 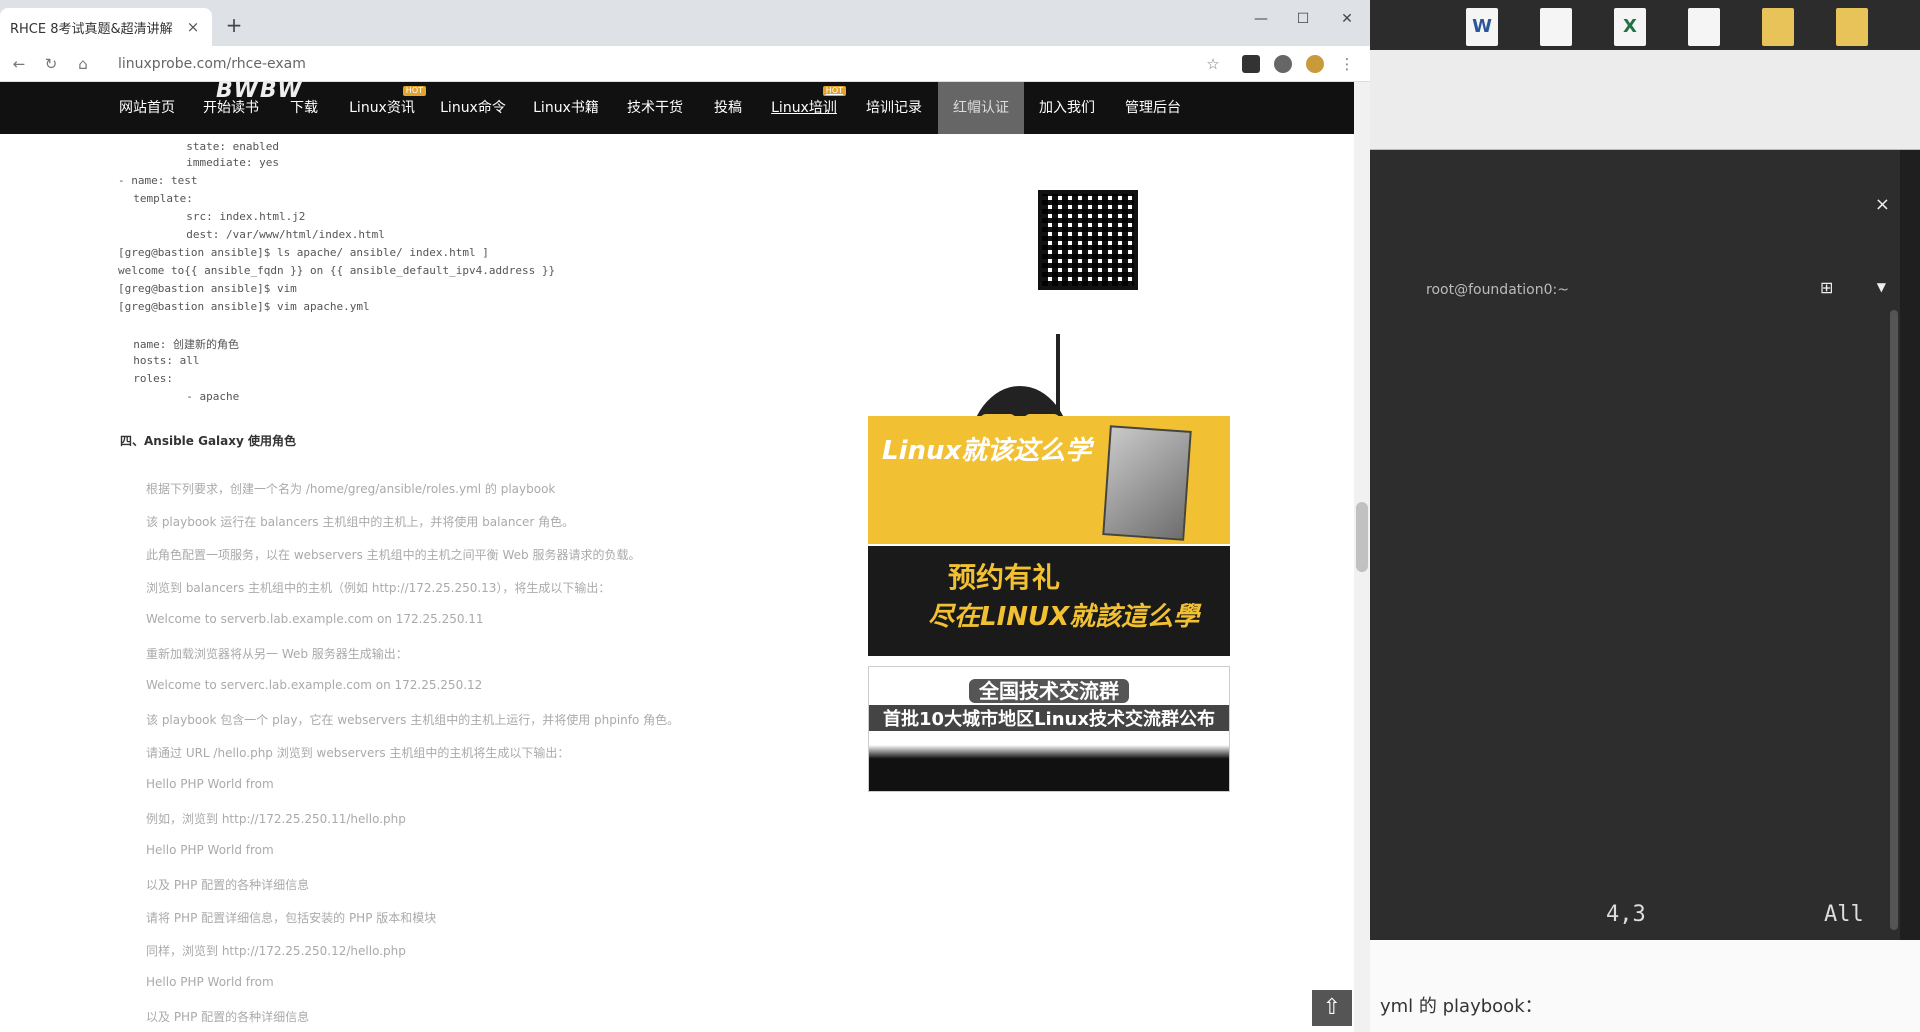 What do you see at coordinates (234, 26) in the screenshot?
I see `new-tab-button: +` at bounding box center [234, 26].